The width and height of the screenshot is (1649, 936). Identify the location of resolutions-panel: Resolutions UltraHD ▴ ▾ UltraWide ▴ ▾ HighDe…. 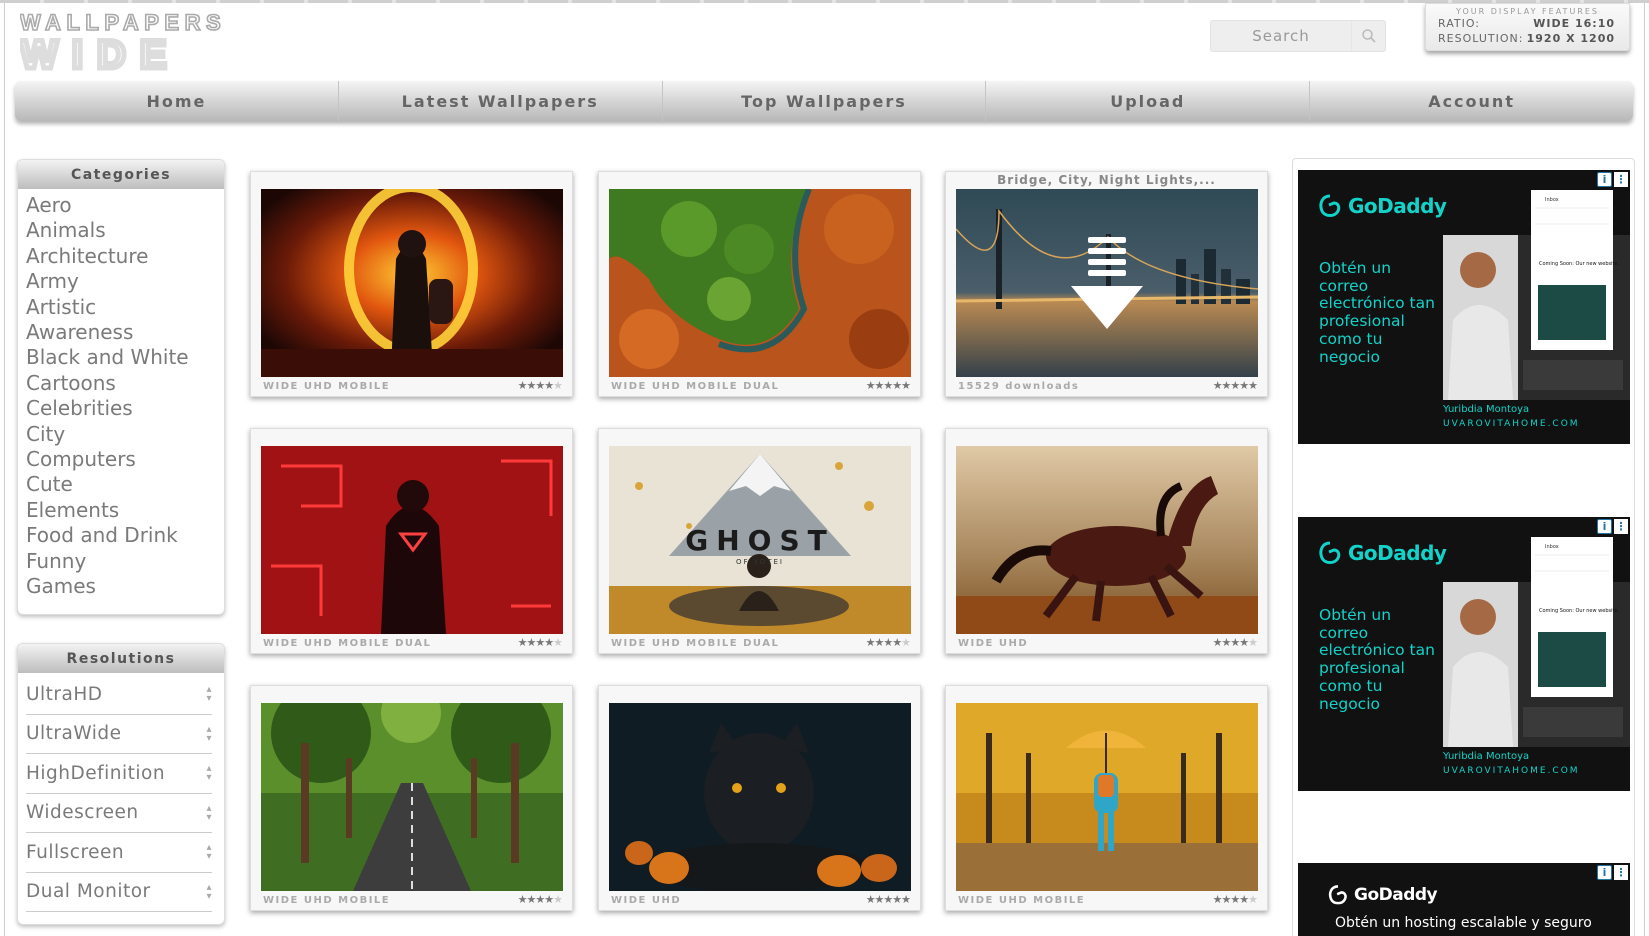
(121, 784).